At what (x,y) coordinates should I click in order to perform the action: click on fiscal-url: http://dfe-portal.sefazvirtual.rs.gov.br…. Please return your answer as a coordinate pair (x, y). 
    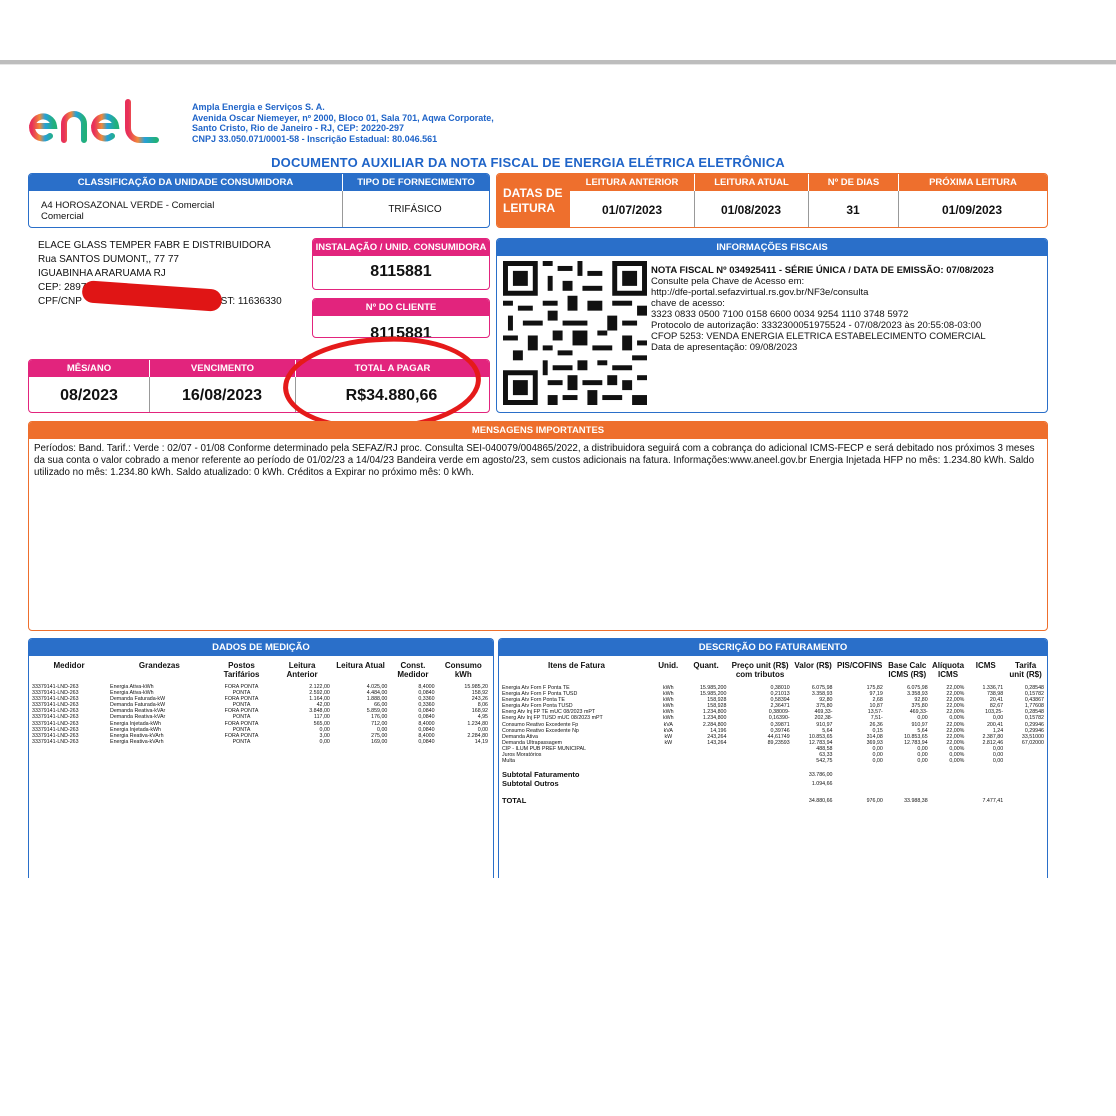
    Looking at the image, I should click on (760, 292).